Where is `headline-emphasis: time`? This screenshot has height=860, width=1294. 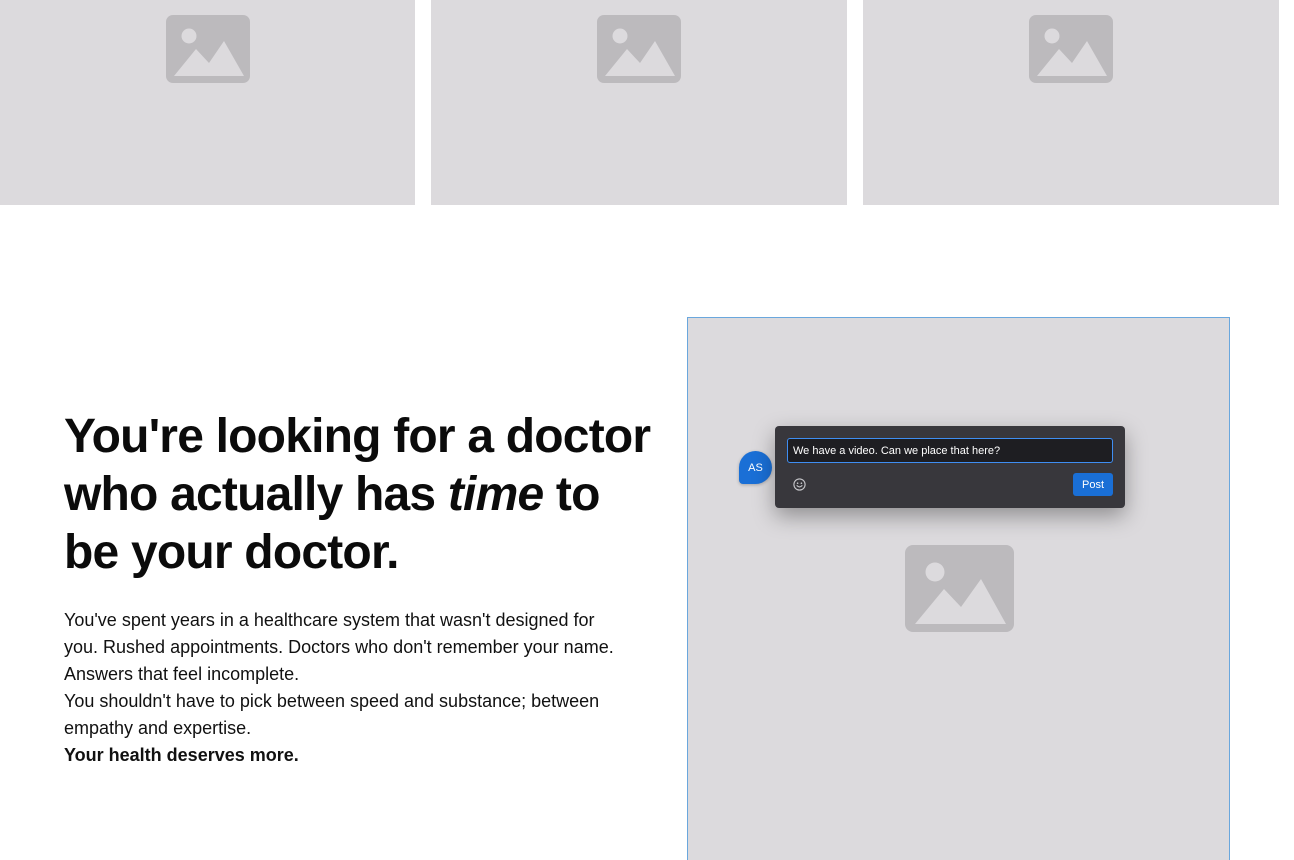 headline-emphasis: time is located at coordinates (495, 494).